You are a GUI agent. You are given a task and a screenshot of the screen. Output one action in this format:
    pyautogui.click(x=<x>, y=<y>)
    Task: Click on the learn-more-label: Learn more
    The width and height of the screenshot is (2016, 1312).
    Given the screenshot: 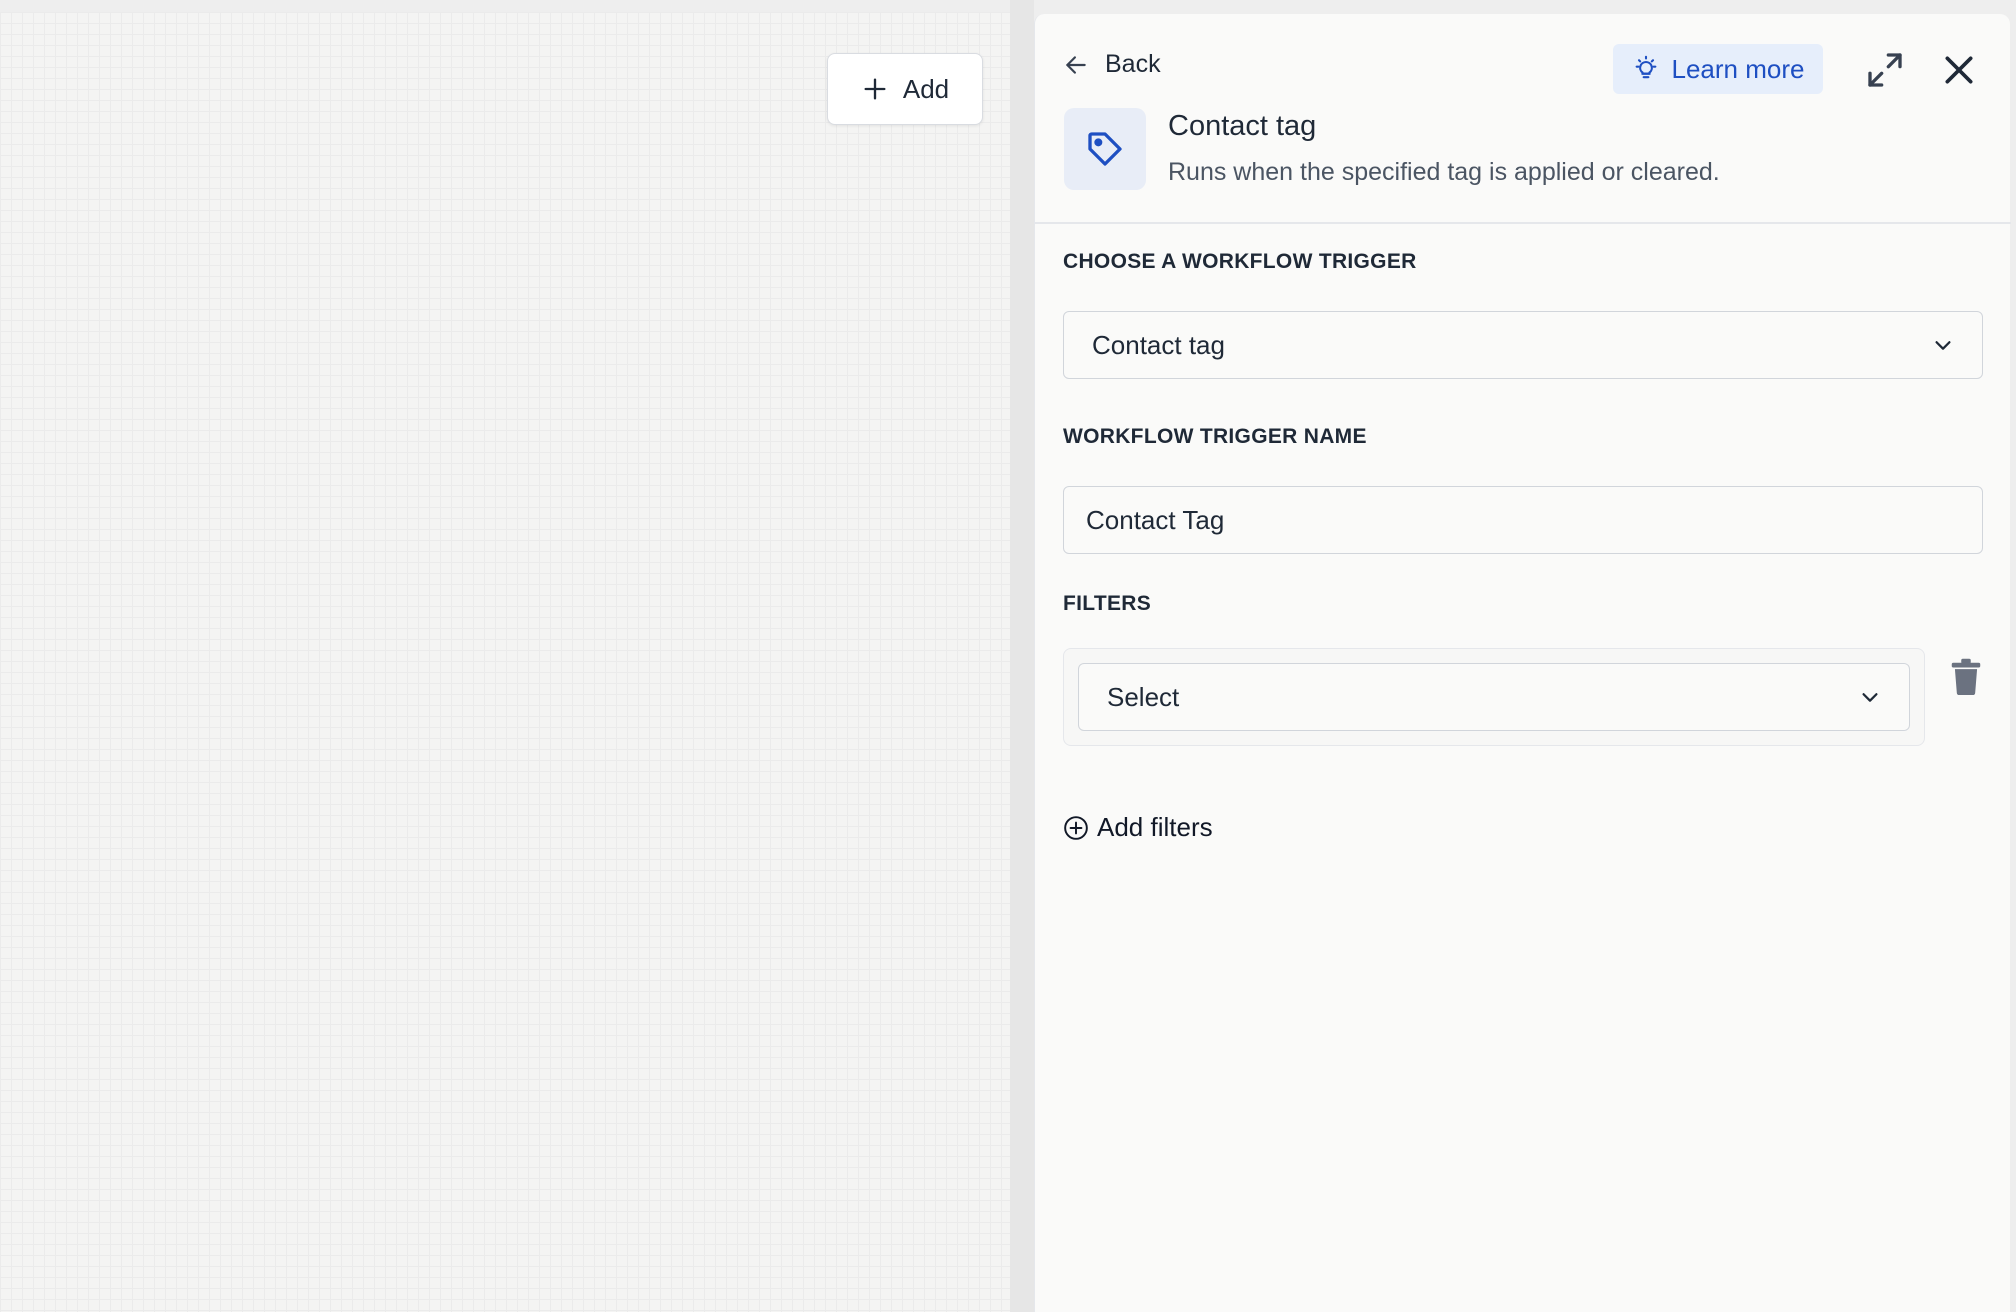 What is the action you would take?
    pyautogui.click(x=1738, y=68)
    